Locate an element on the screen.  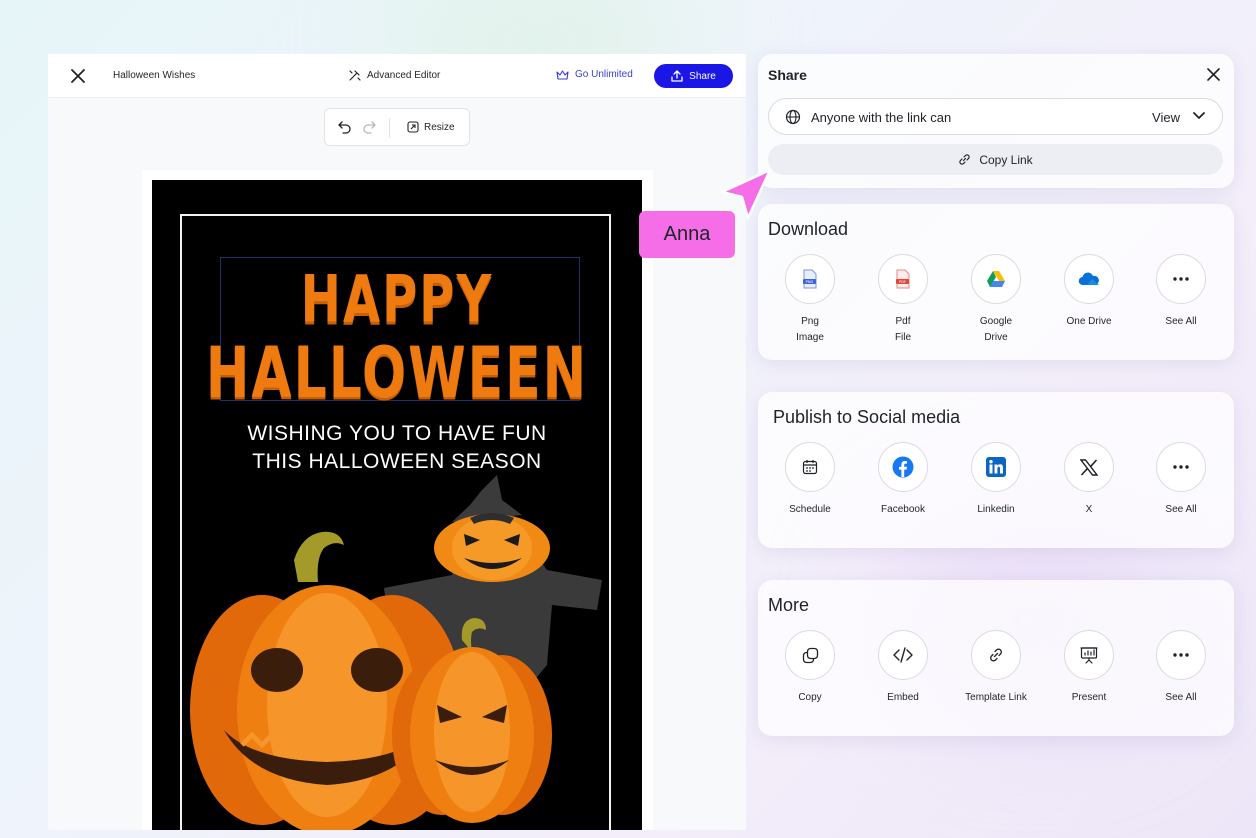
presentation-icon is located at coordinates (1089, 655).